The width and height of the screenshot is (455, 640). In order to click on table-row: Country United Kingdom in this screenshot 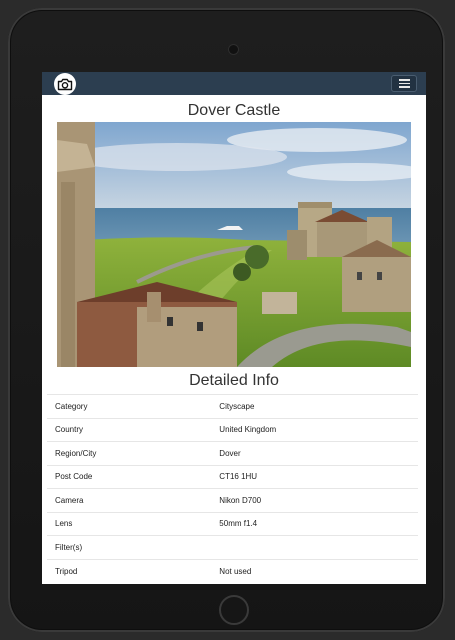, I will do `click(232, 430)`.